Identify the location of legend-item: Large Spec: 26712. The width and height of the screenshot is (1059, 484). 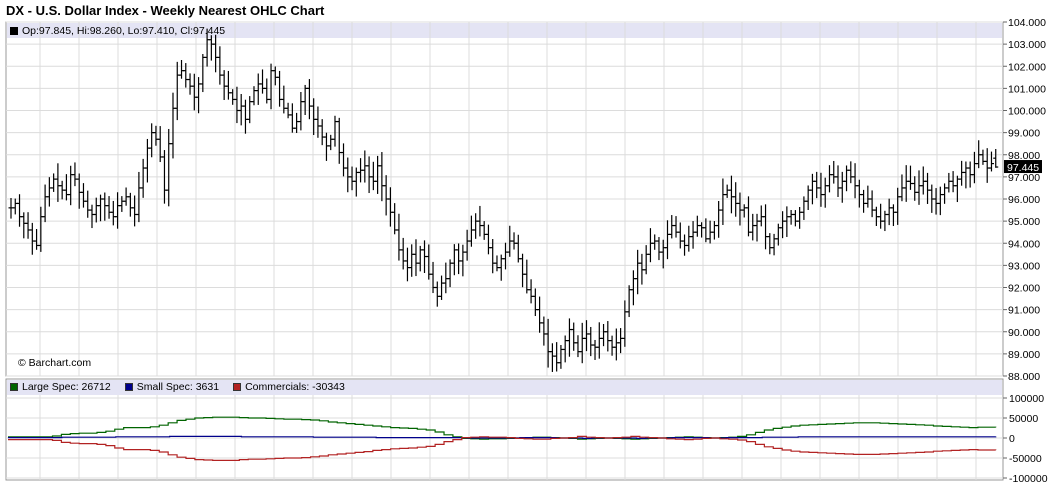
(60, 387).